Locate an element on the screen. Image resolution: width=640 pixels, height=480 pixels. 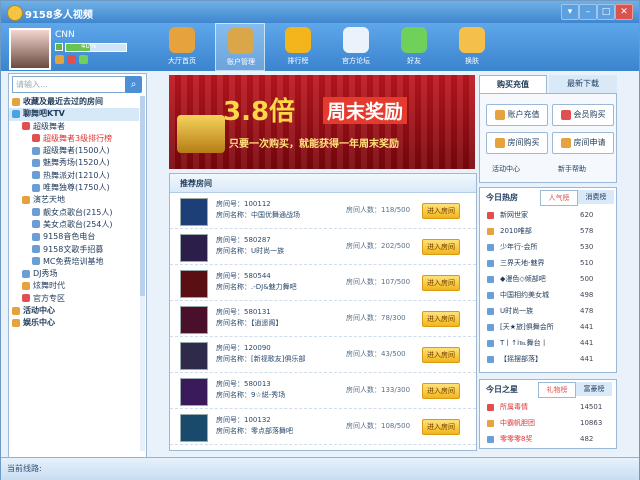
nav-item-5: 换肤 is located at coordinates (472, 47).